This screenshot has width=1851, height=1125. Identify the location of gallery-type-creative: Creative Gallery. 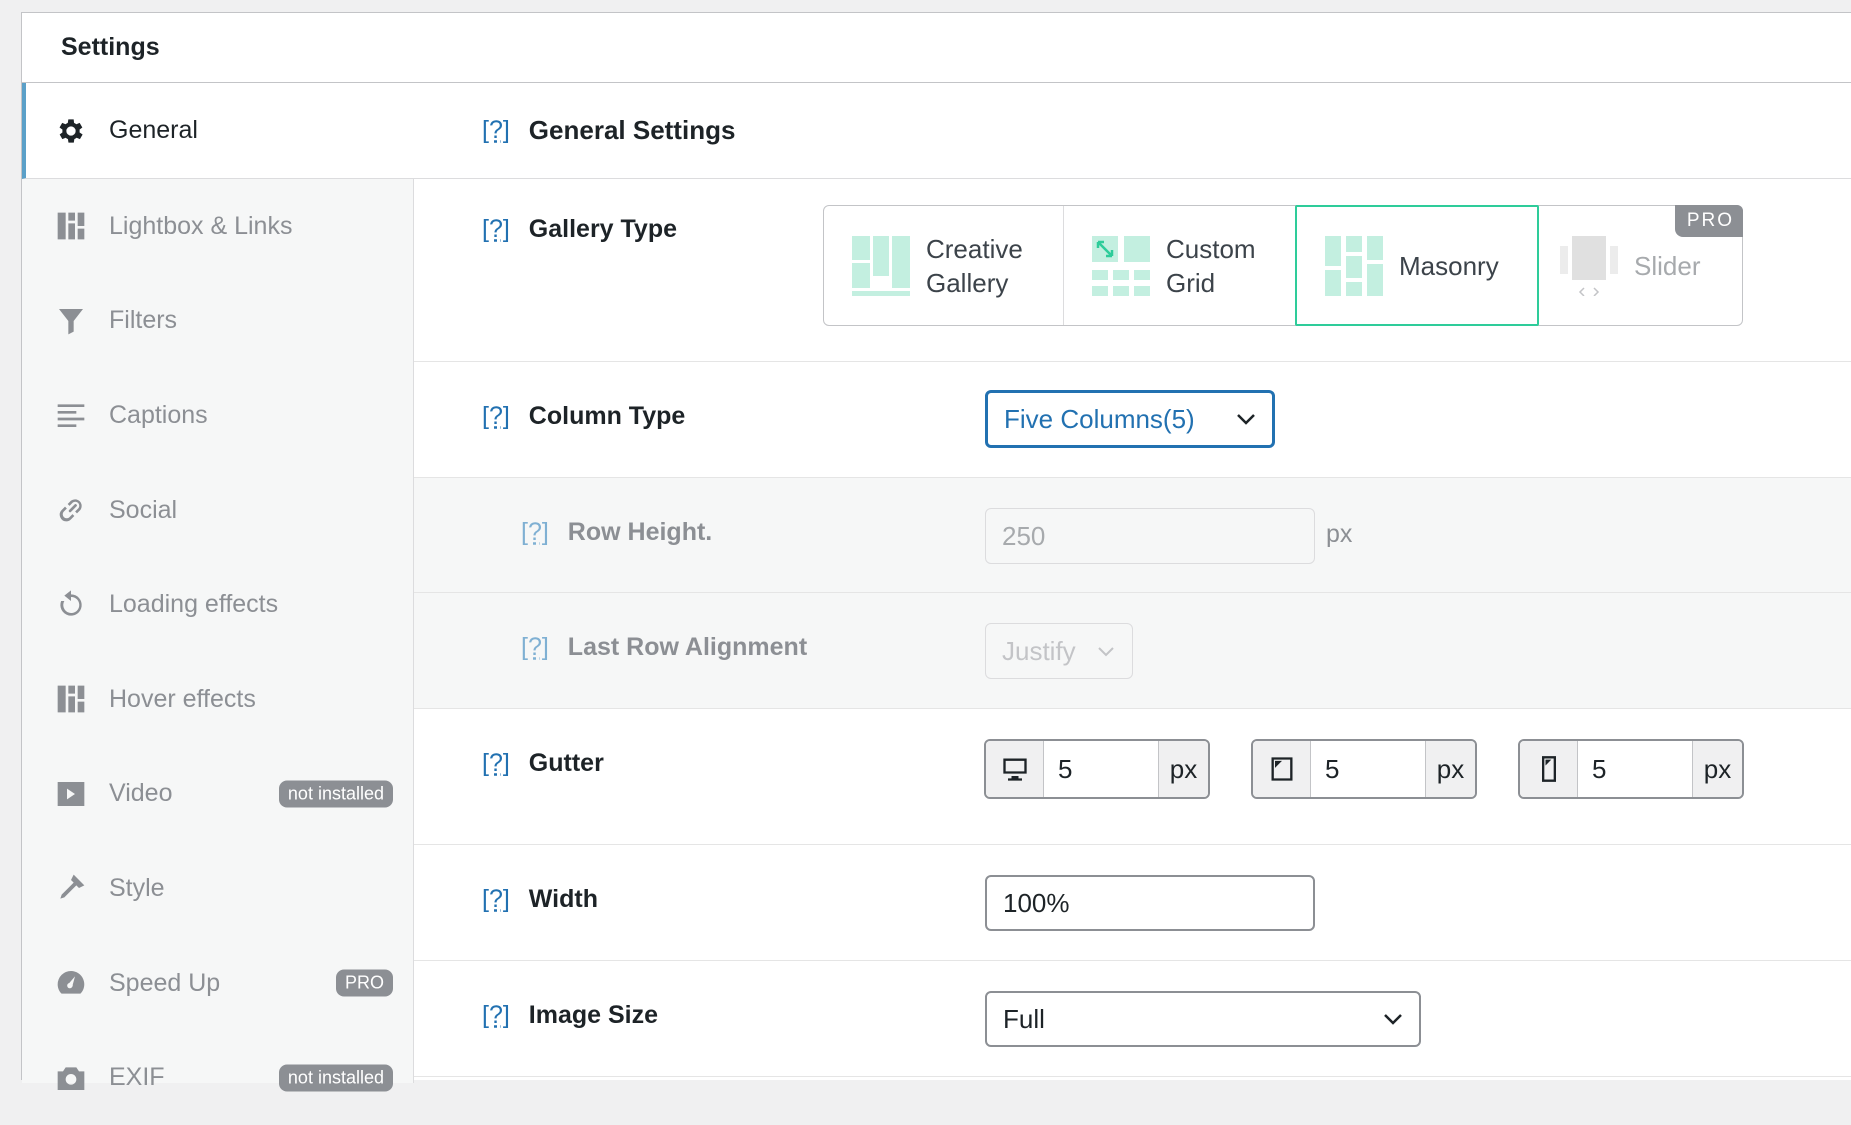
(944, 265).